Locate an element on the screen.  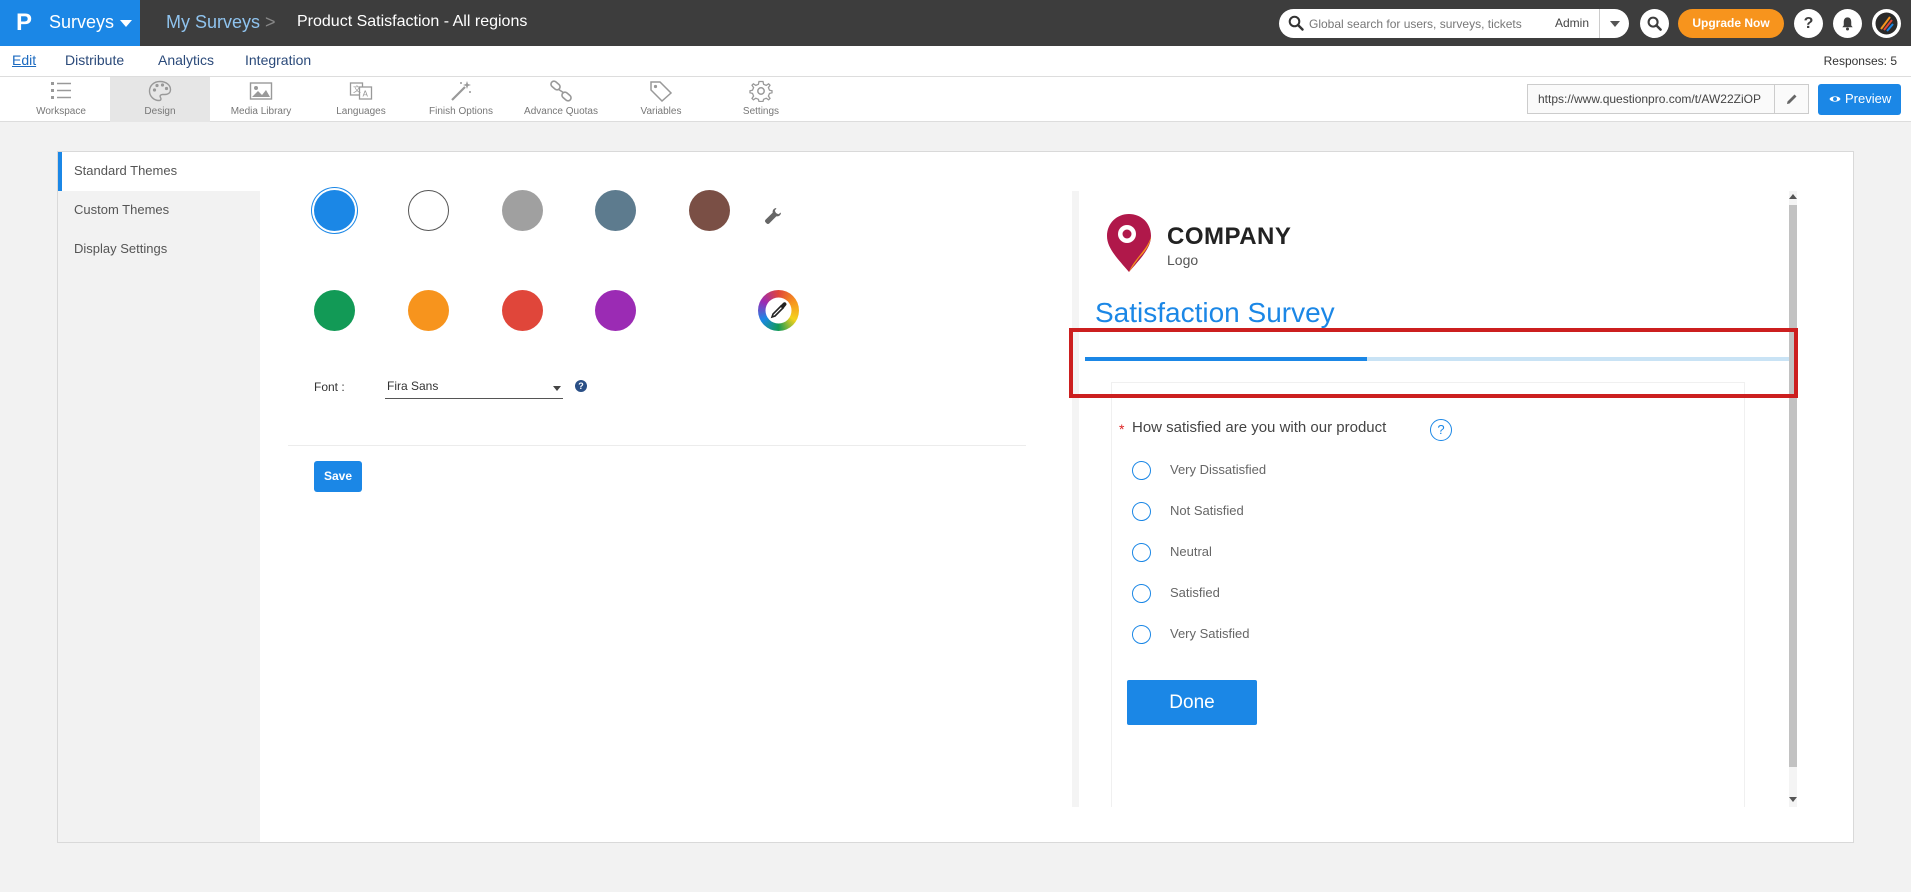
questionpro-logo: P is located at coordinates (24, 22).